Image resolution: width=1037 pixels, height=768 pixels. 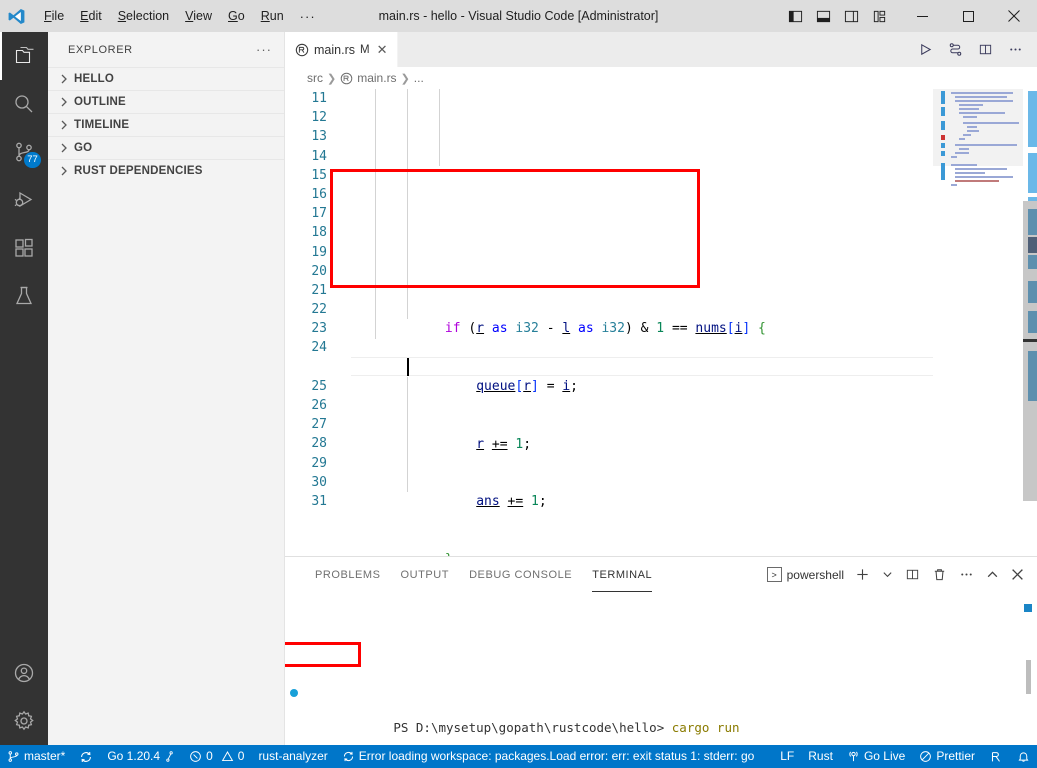 I want to click on activity-item-testing, so click(x=24, y=296).